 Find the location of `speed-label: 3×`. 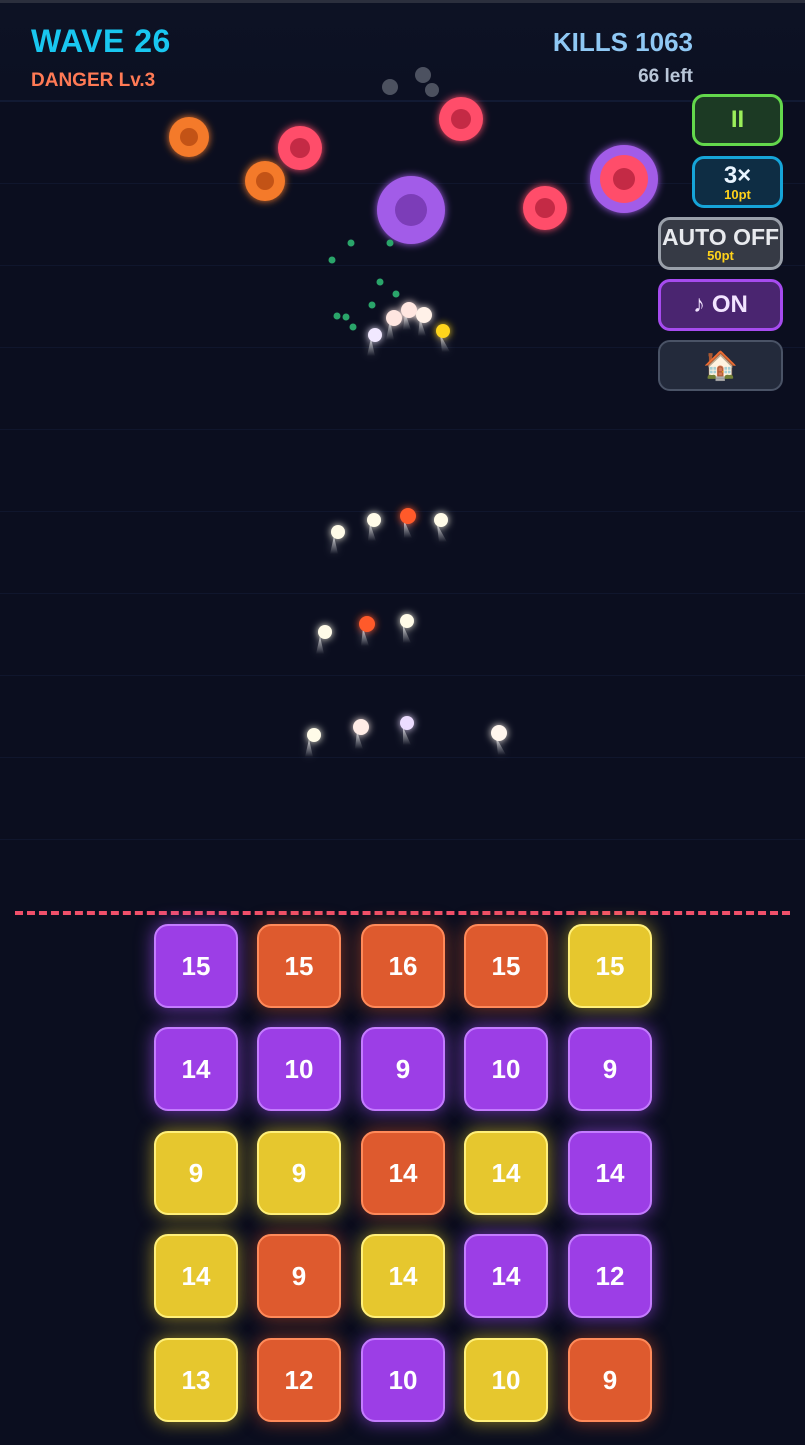

speed-label: 3× is located at coordinates (737, 175).